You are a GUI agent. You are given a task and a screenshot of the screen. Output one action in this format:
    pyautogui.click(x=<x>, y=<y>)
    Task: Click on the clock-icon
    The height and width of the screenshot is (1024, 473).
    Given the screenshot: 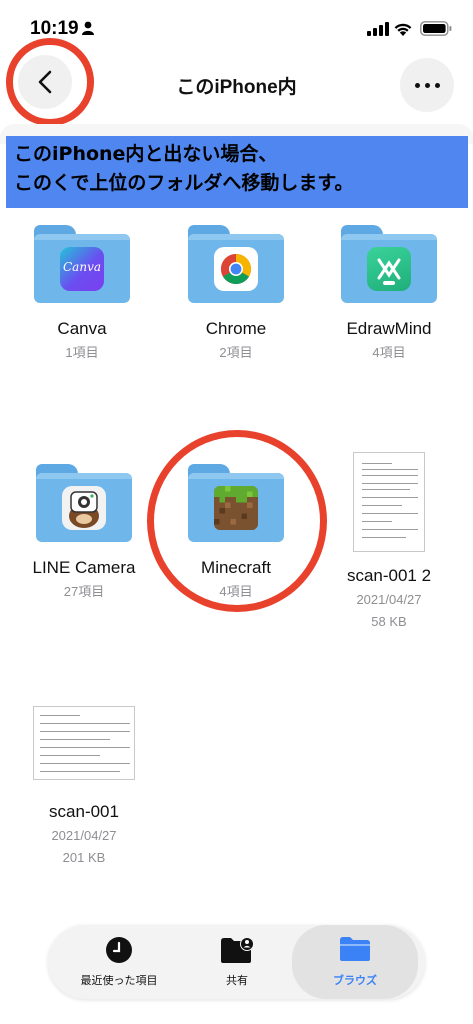 What is the action you would take?
    pyautogui.click(x=119, y=950)
    